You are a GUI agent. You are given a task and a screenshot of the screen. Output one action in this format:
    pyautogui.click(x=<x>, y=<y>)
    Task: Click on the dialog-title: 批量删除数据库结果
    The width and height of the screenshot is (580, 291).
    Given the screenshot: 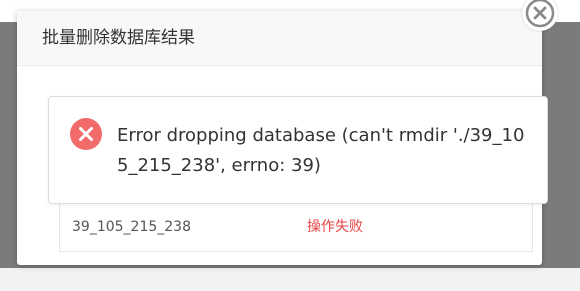 What is the action you would take?
    pyautogui.click(x=118, y=38)
    